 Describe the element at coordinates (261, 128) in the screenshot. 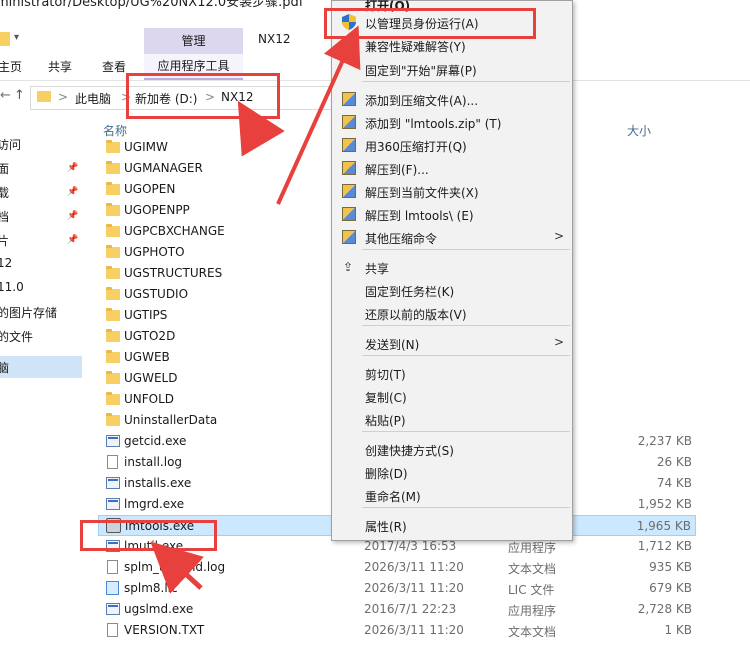

I see `arrow-to-address` at that location.